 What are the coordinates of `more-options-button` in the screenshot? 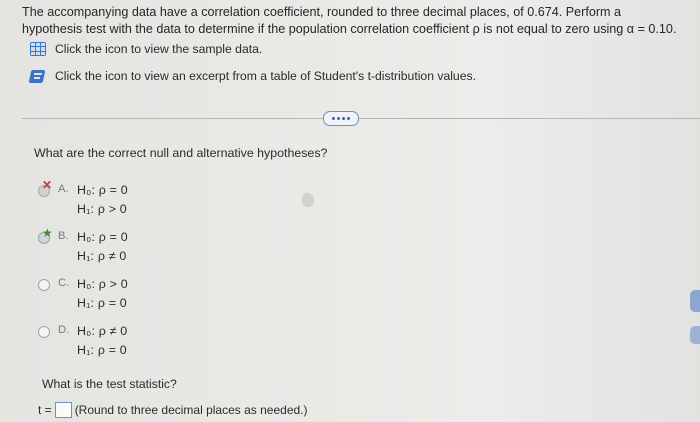 It's located at (341, 118).